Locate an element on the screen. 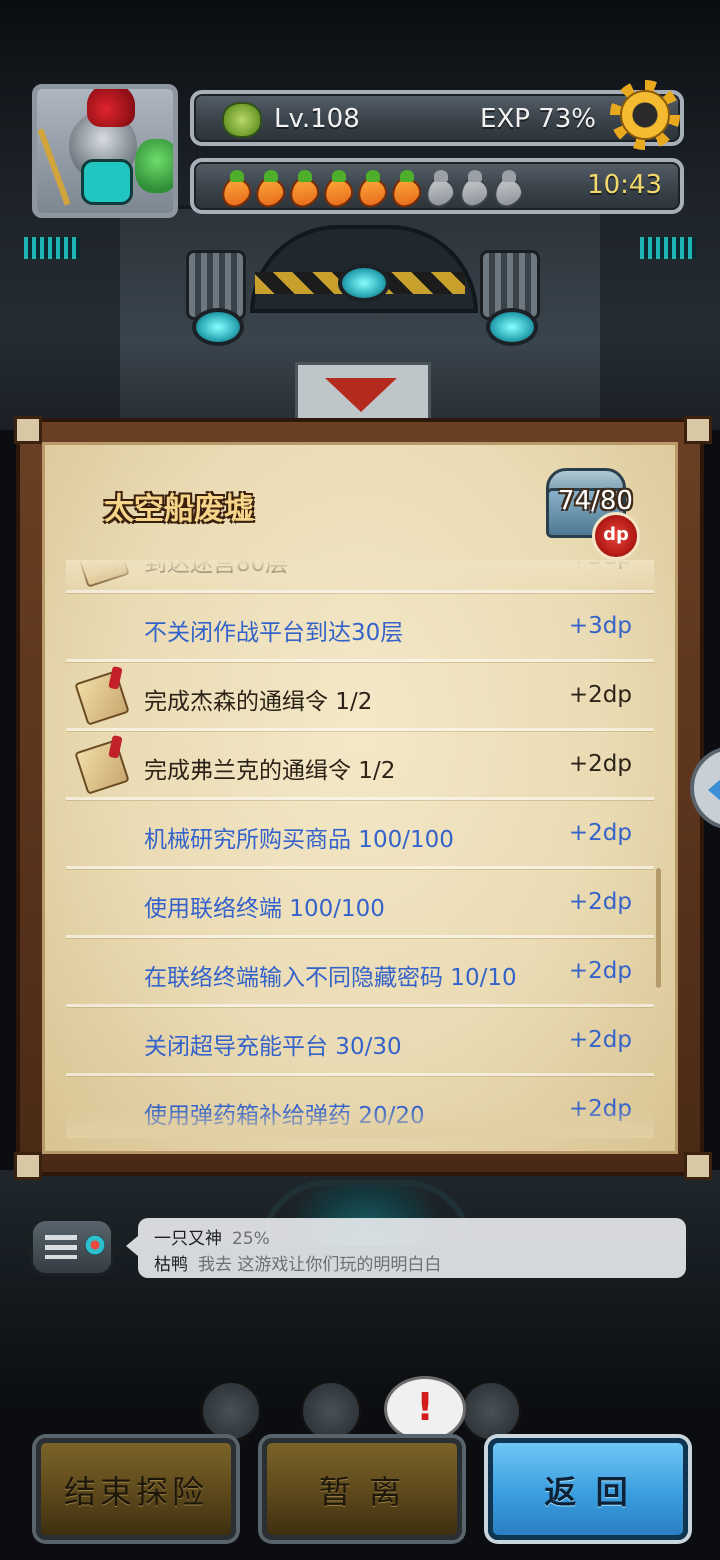  staff-icon is located at coordinates (54, 167).